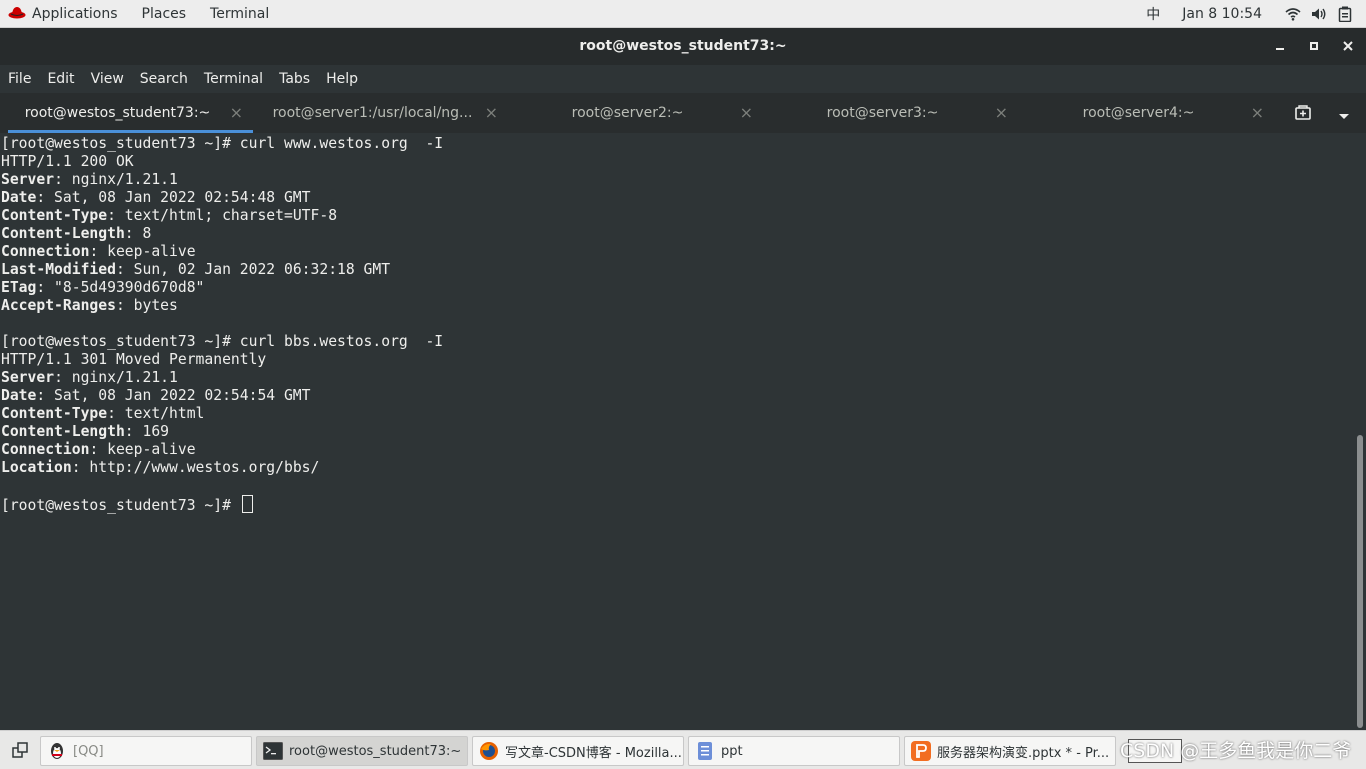 The width and height of the screenshot is (1366, 769). Describe the element at coordinates (116, 179) in the screenshot. I see `header-value: : nginx/1.21.1` at that location.